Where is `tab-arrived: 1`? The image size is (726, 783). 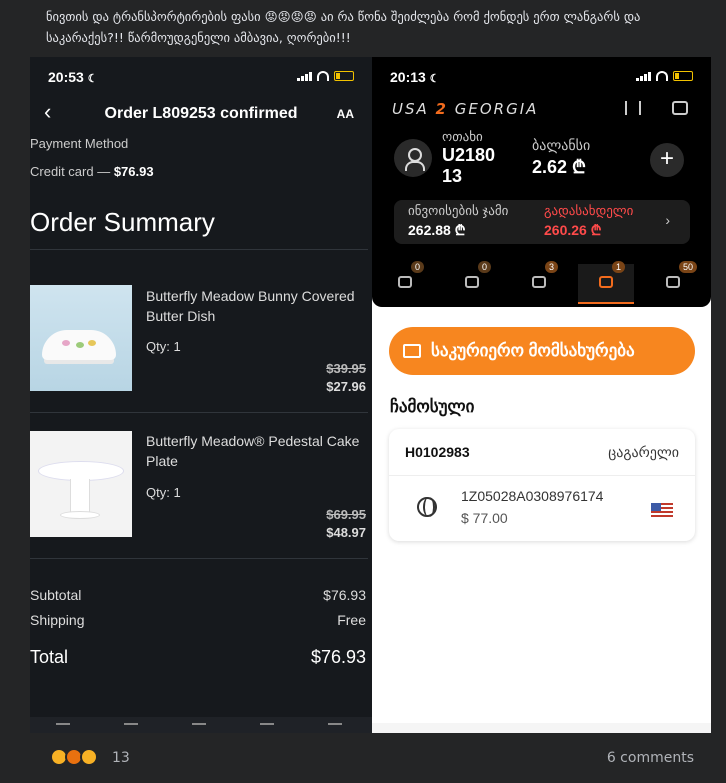
tab-arrived: 1 is located at coordinates (606, 282).